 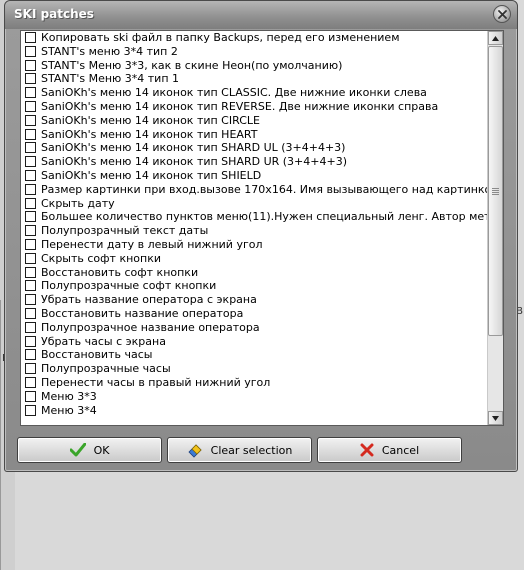 I want to click on scroll-down-arrow-icon, so click(x=495, y=418).